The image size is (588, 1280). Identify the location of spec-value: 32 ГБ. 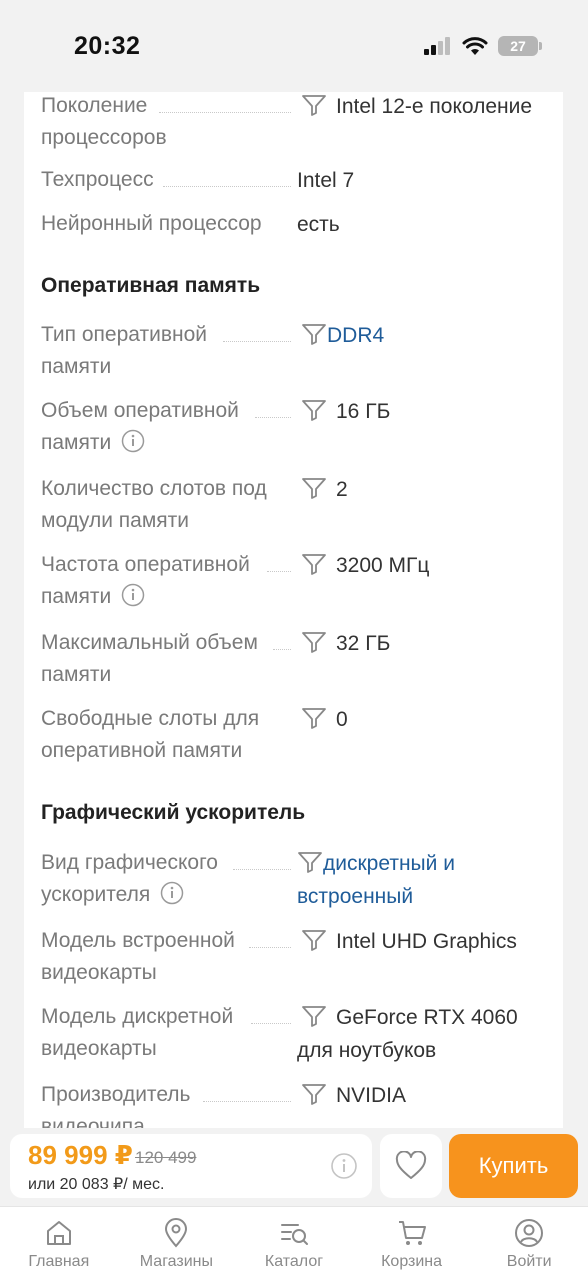
(432, 643).